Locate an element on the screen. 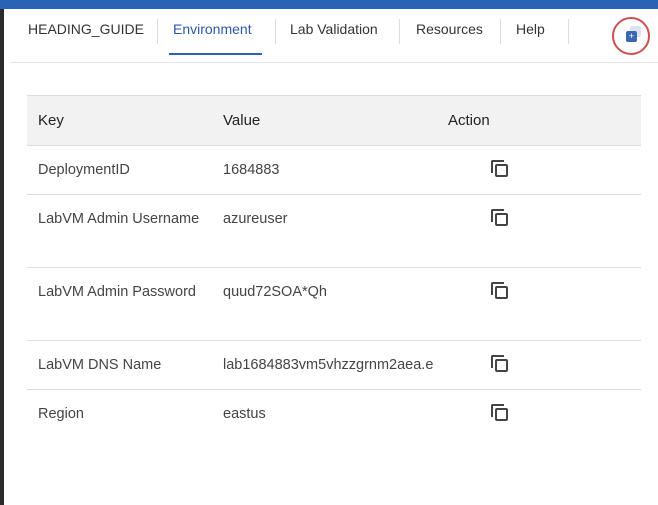 This screenshot has width=658, height=505. row-value: lab1684883vm5vhzzgrnm2aea.e is located at coordinates (330, 365).